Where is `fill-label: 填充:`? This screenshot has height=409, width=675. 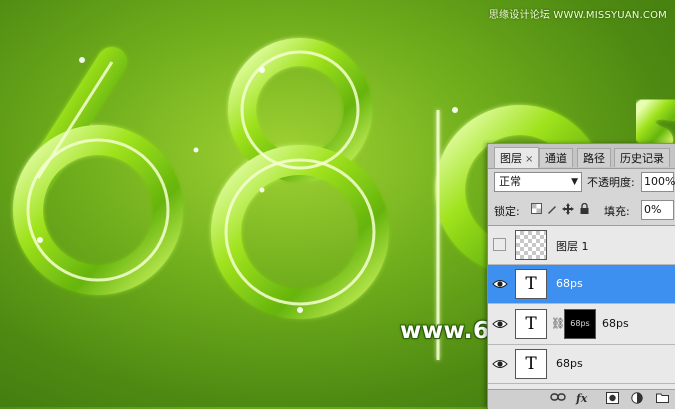 fill-label: 填充: is located at coordinates (617, 211).